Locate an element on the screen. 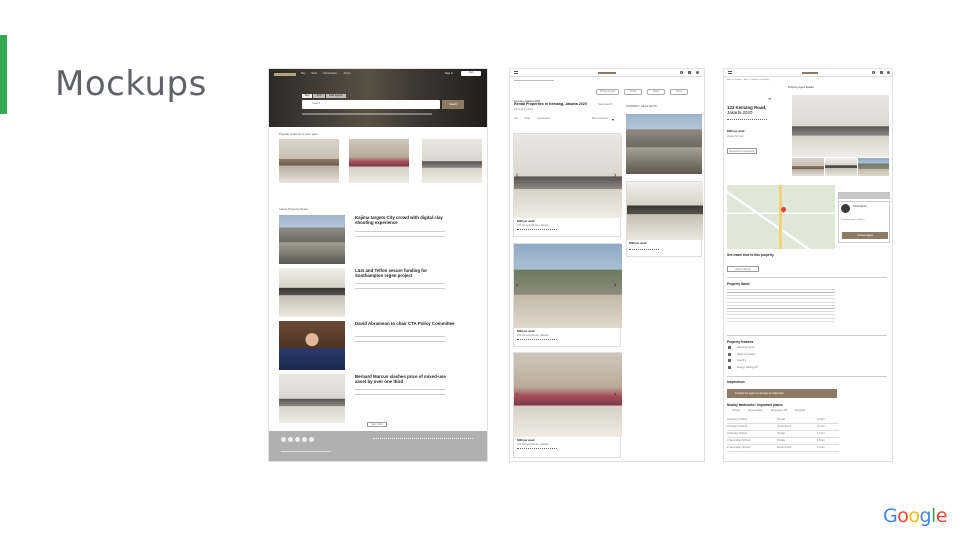 This screenshot has height=540, width=960. tab-map: Map is located at coordinates (527, 119).